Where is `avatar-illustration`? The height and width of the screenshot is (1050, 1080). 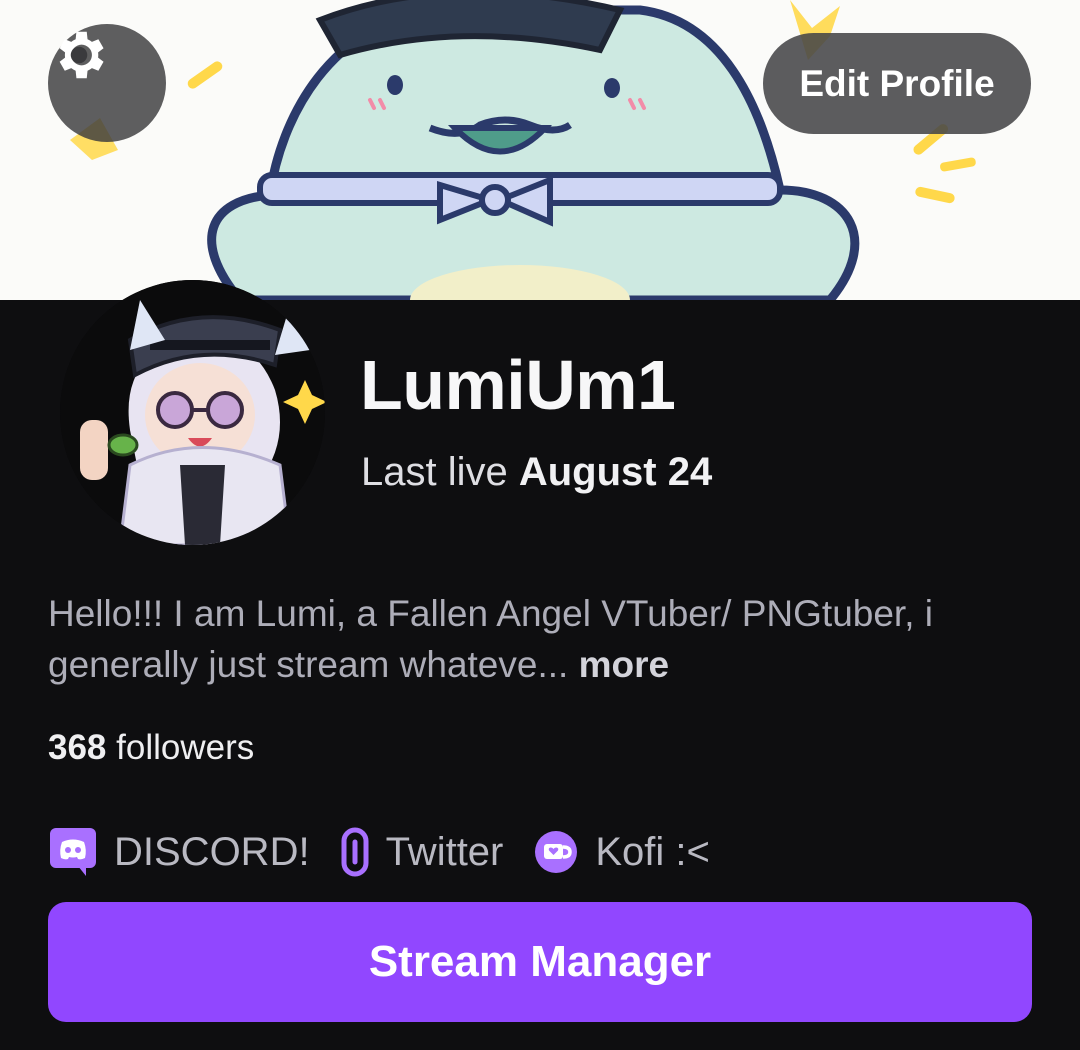
avatar-illustration is located at coordinates (192, 412).